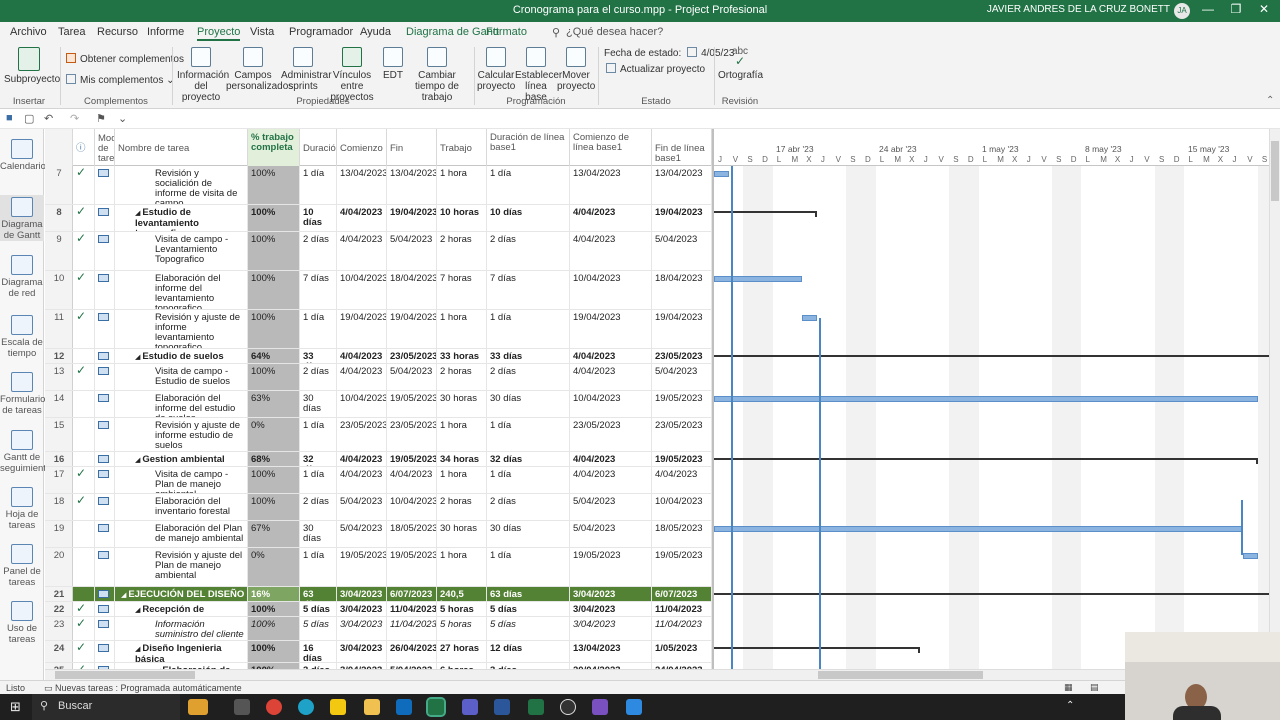 The width and height of the screenshot is (1280, 720). What do you see at coordinates (181, 459) in the screenshot?
I see `task-name: ◢ Gestion ambiental` at bounding box center [181, 459].